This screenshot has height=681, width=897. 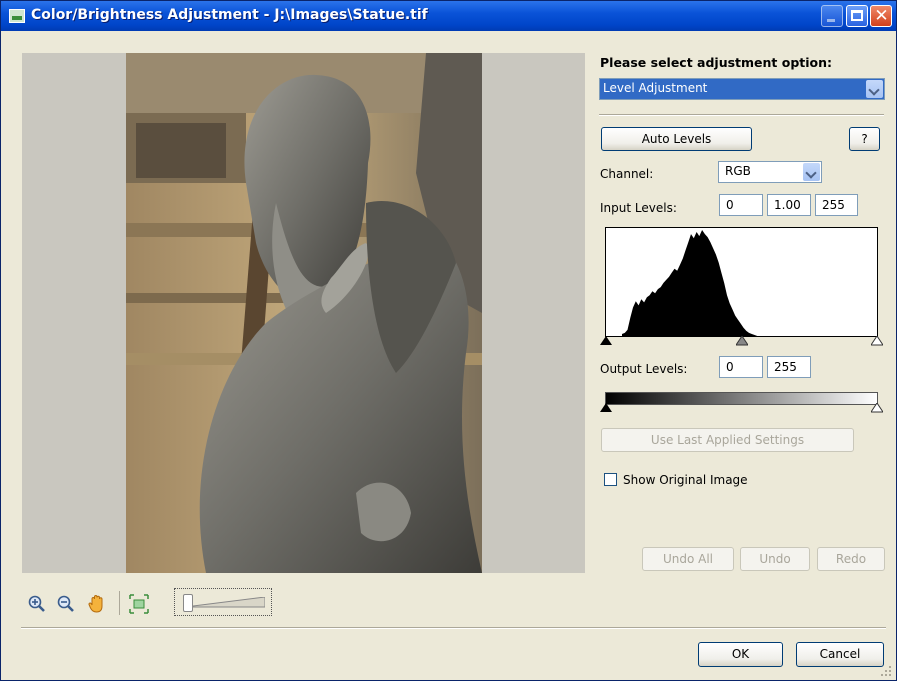 I want to click on undo-all-button: Undo All, so click(x=688, y=559).